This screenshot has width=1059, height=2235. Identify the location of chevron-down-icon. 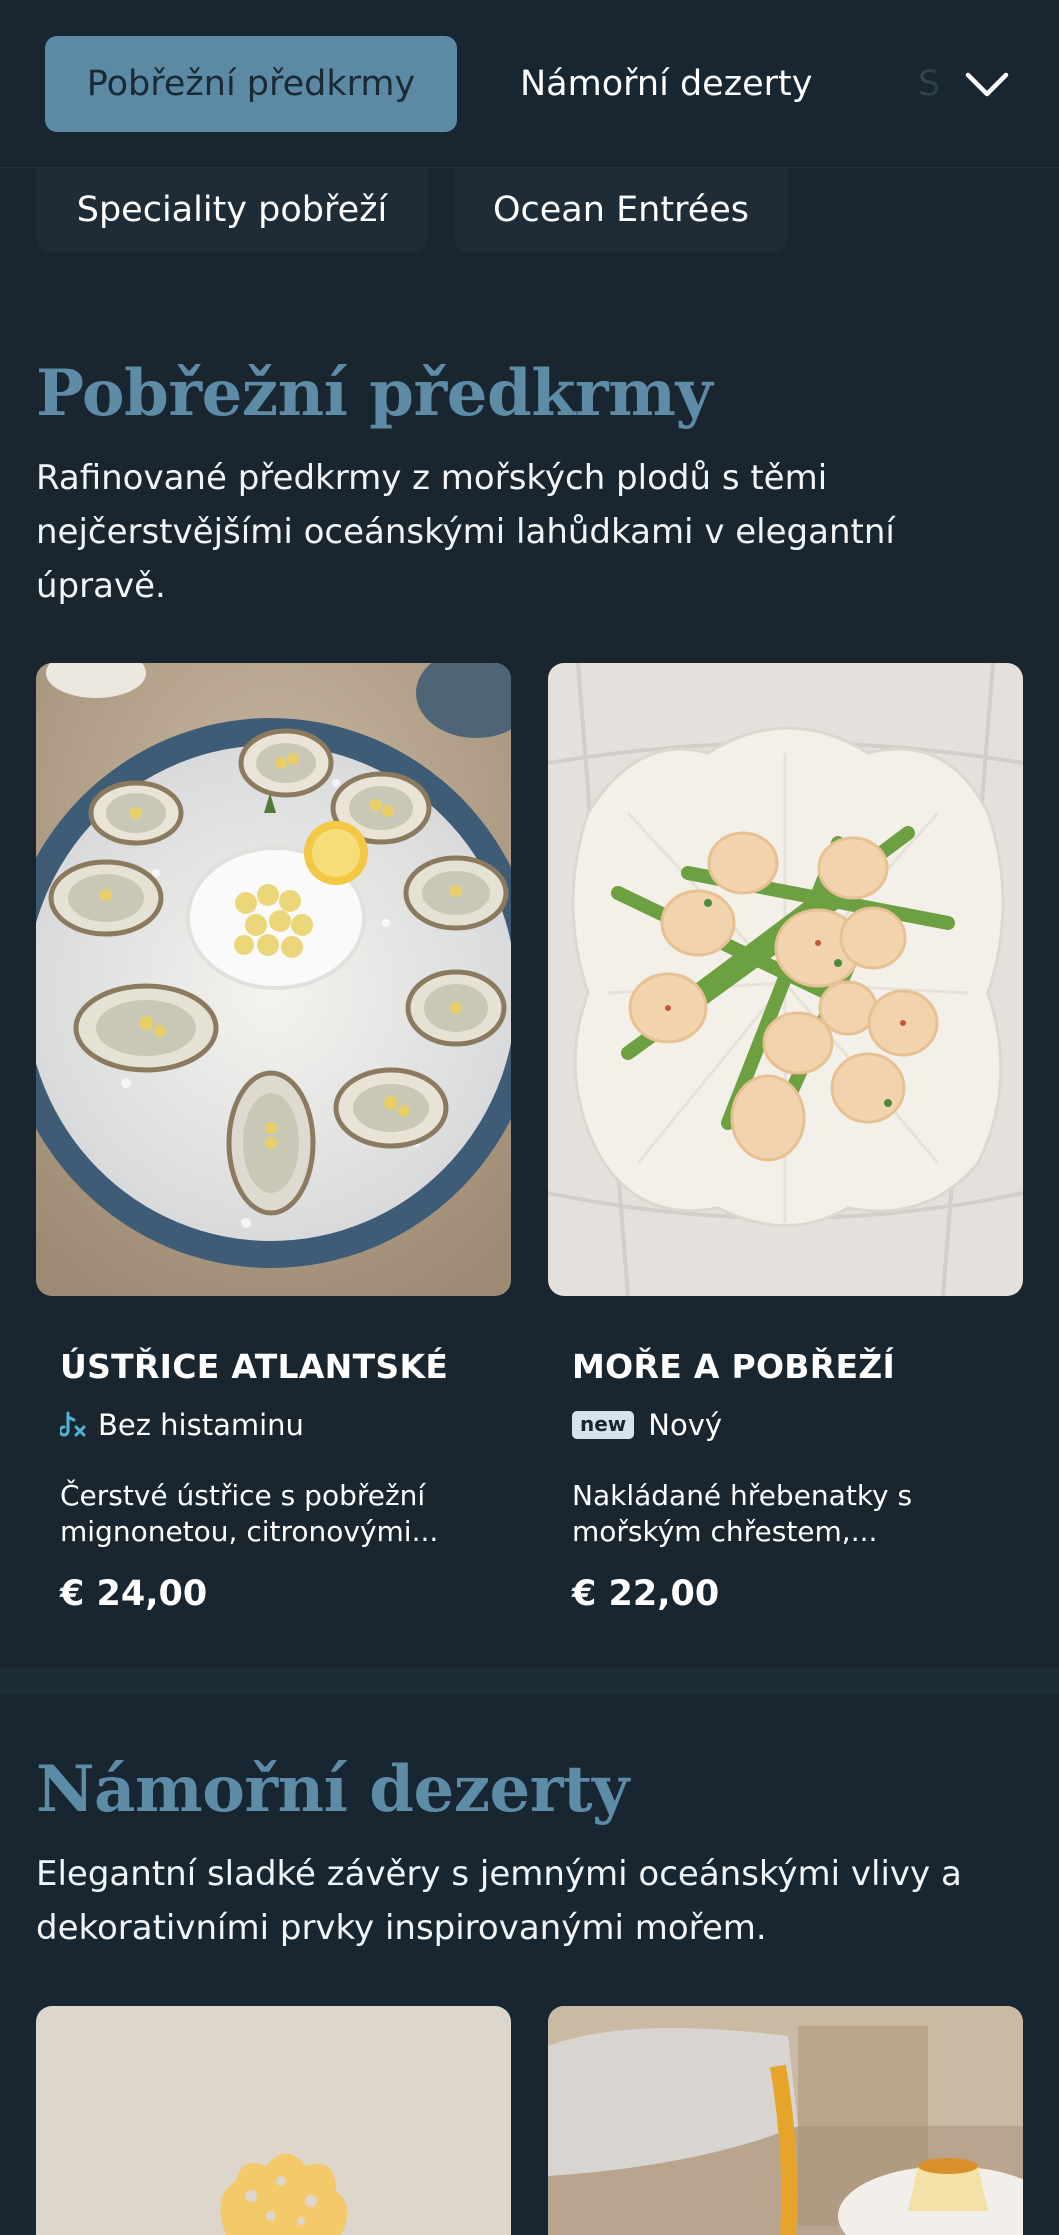
(987, 85).